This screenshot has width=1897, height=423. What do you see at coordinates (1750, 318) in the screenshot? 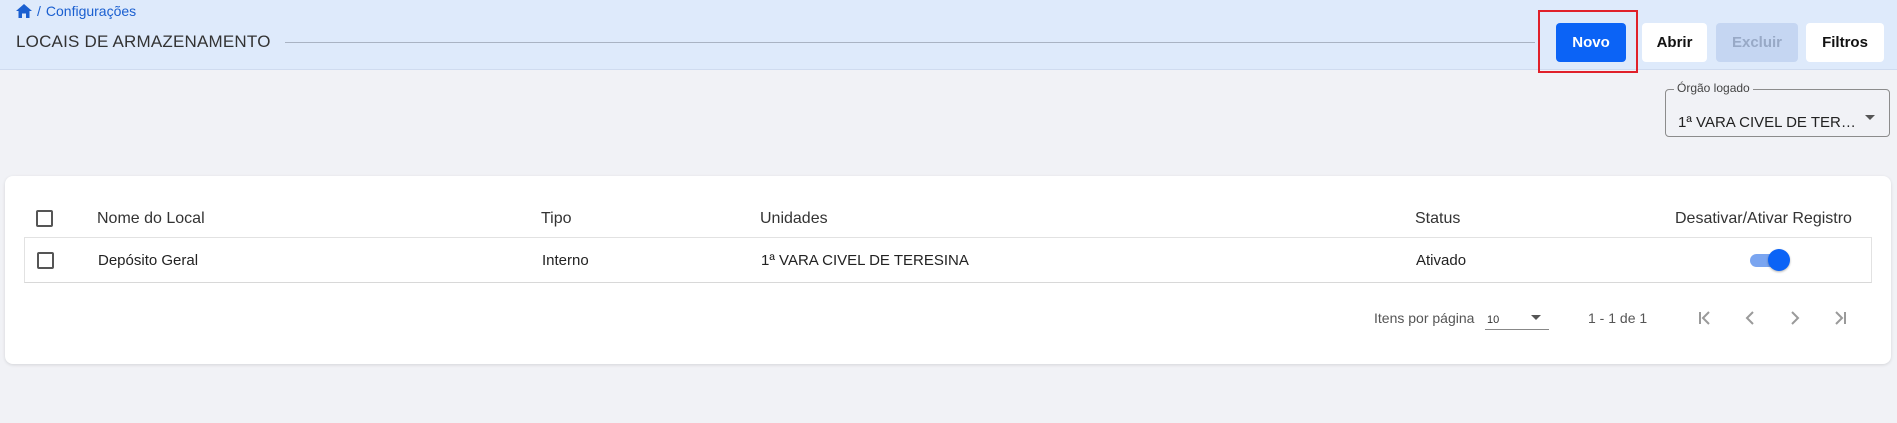
I see `previous-page-icon` at bounding box center [1750, 318].